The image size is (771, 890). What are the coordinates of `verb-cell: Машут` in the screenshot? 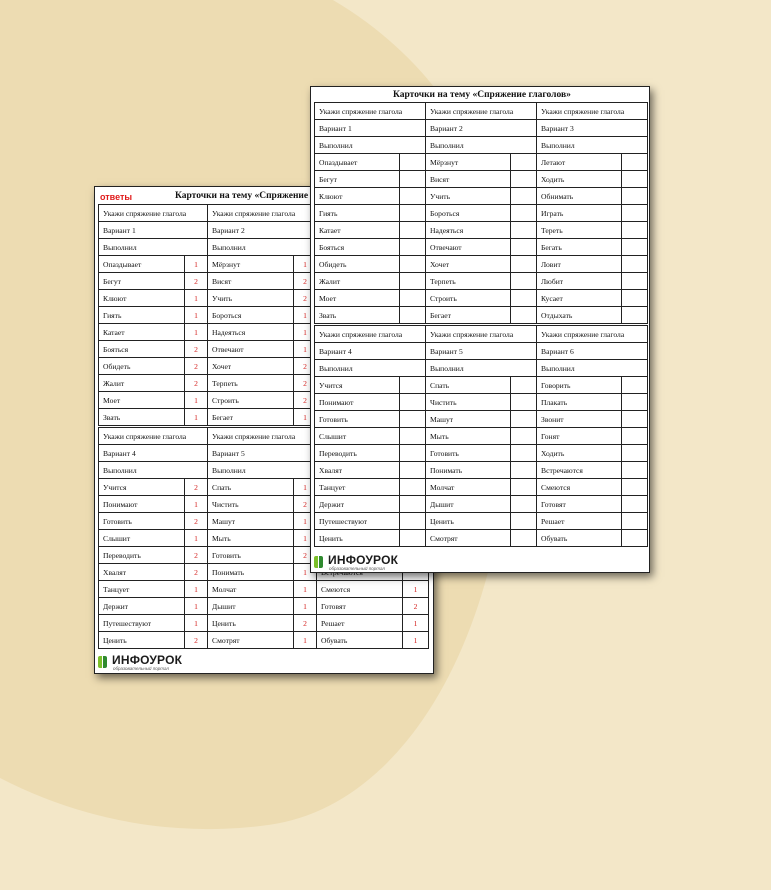 It's located at (251, 521).